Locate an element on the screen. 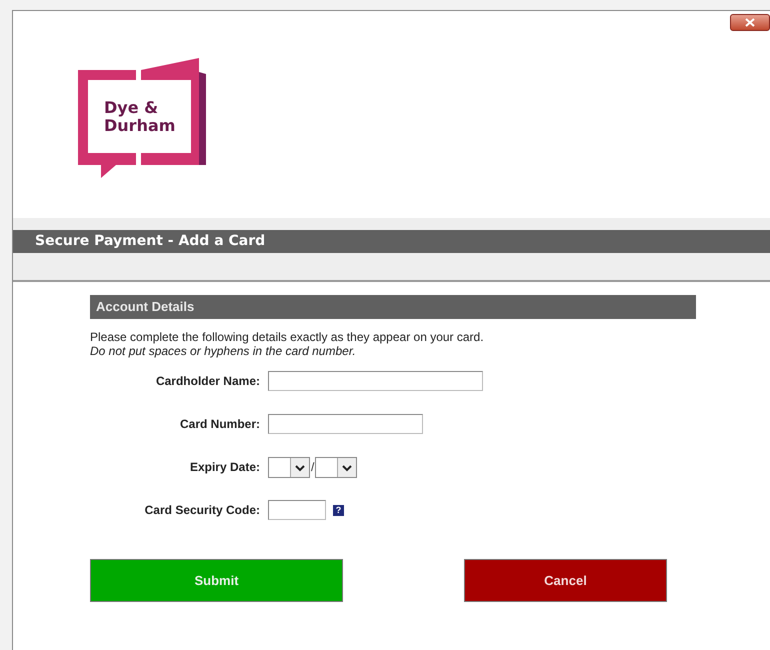  field-label: Cardholder Name: is located at coordinates (207, 381).